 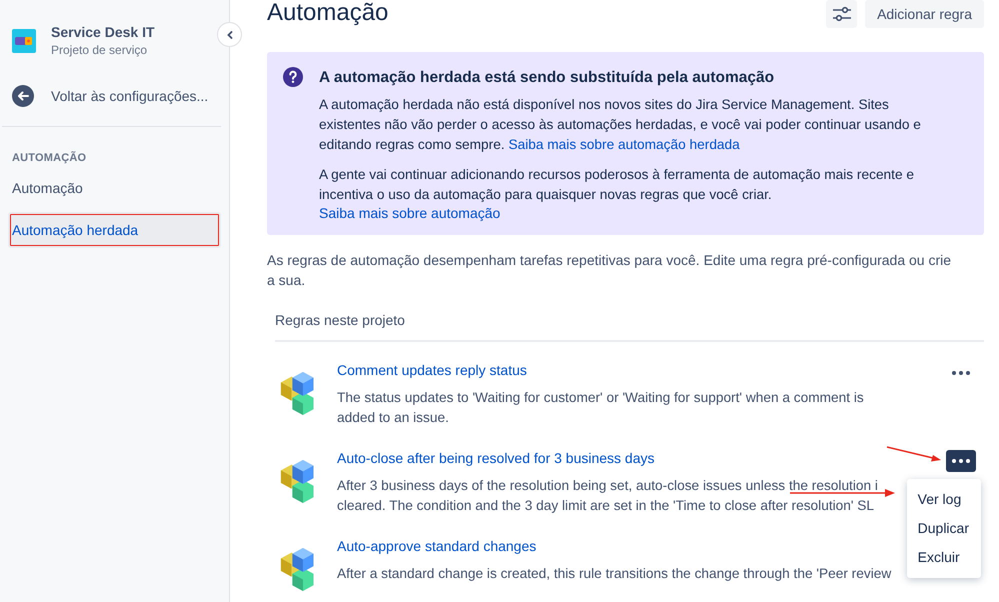 What do you see at coordinates (943, 528) in the screenshot?
I see `menu-item: Duplicar` at bounding box center [943, 528].